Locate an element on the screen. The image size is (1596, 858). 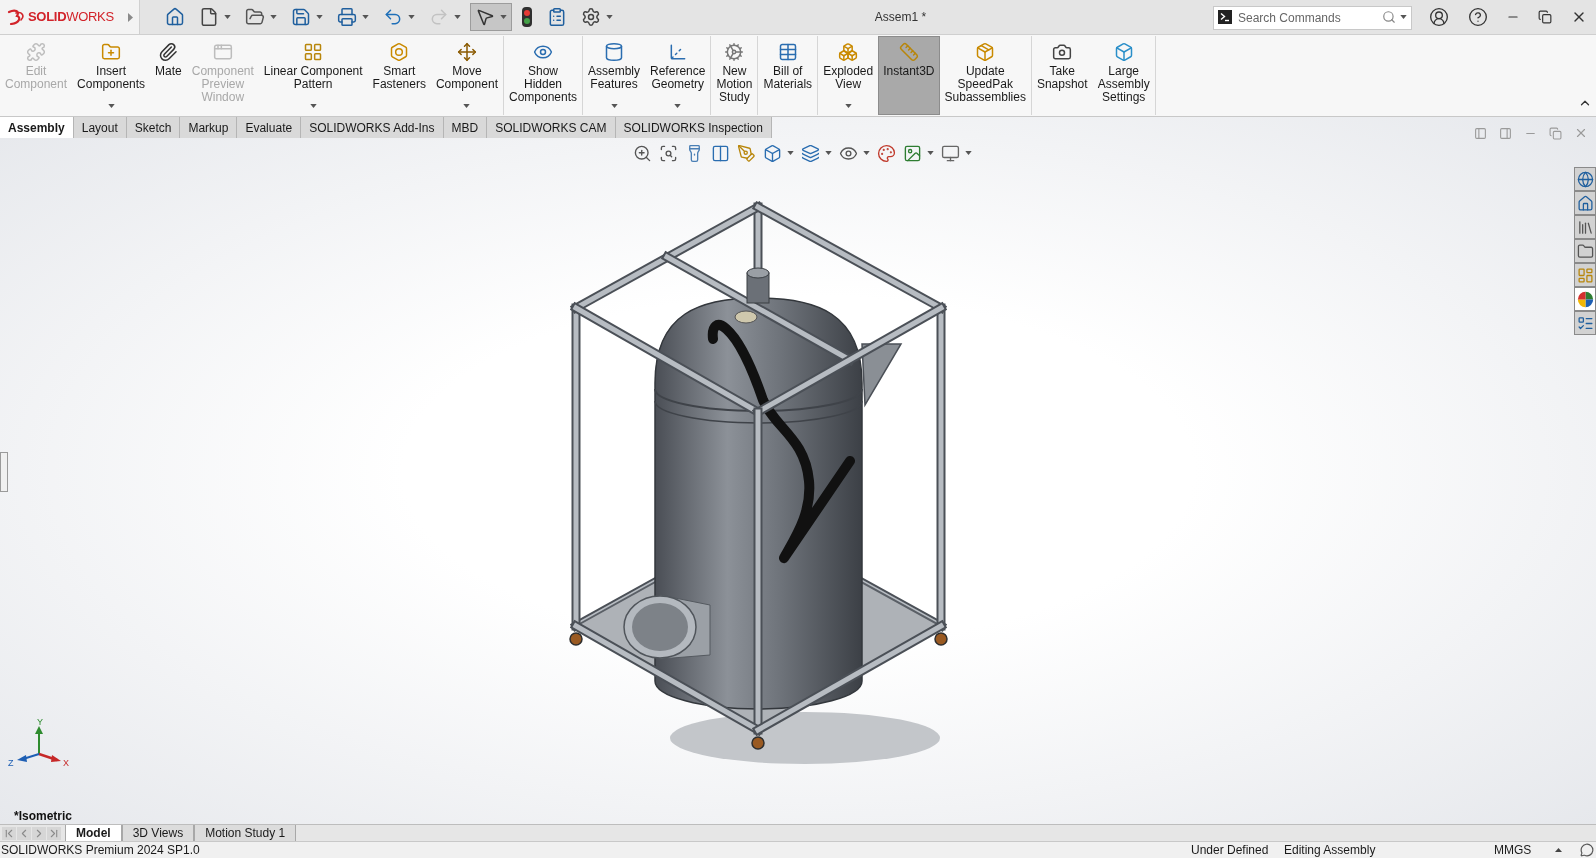
columns-icon is located at coordinates (720, 153).